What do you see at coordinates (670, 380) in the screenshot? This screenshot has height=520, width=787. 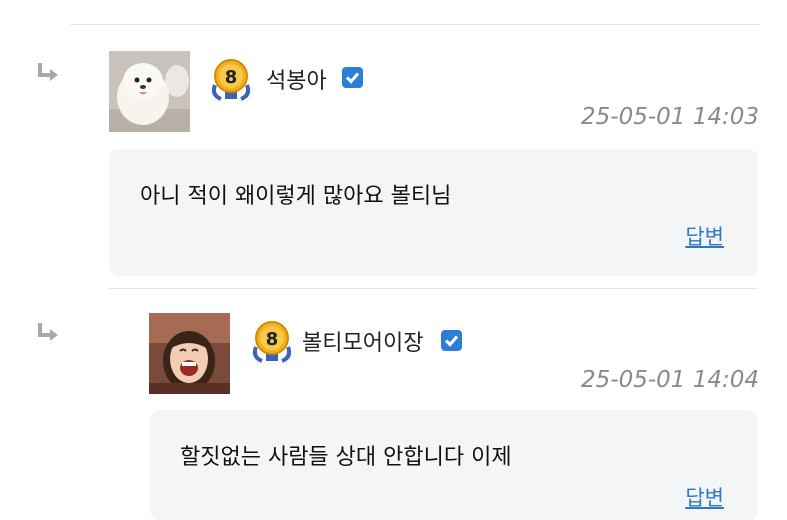 I see `timestamp: 25-05-01 14:04` at bounding box center [670, 380].